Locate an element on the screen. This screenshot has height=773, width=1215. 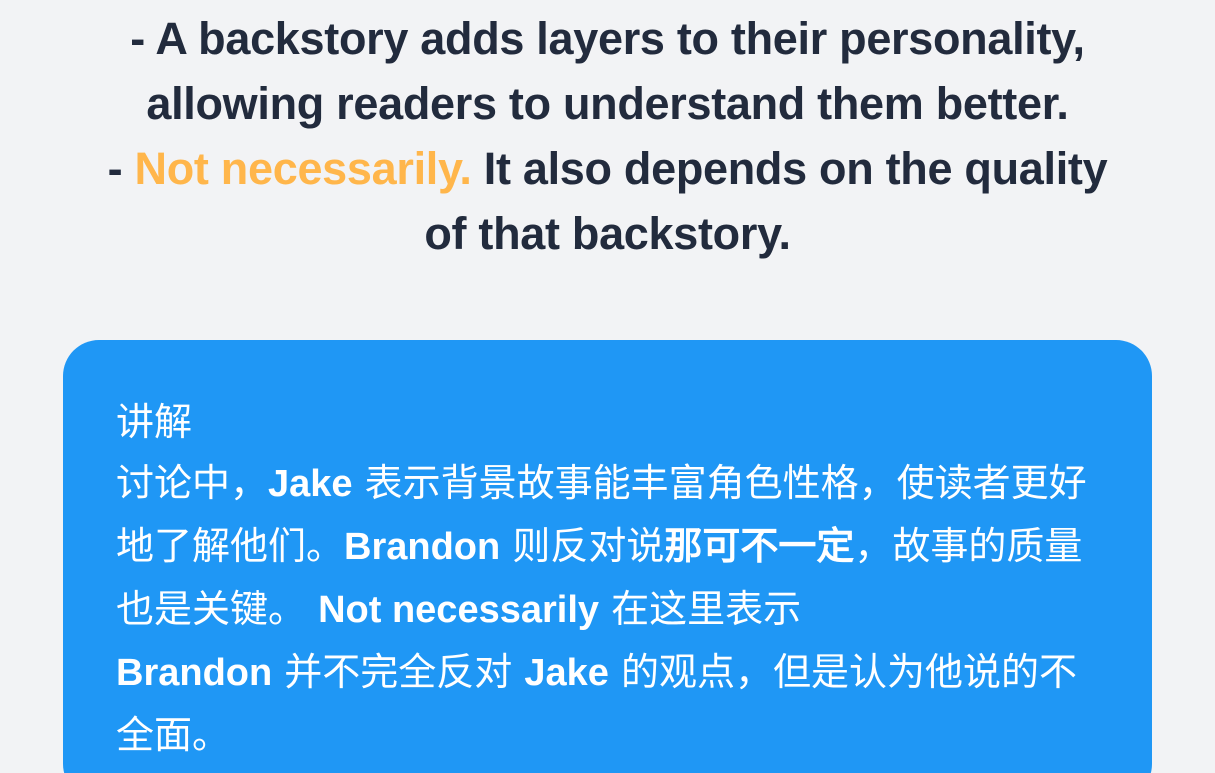
explanation-text: 在这里表示 is located at coordinates (700, 609).